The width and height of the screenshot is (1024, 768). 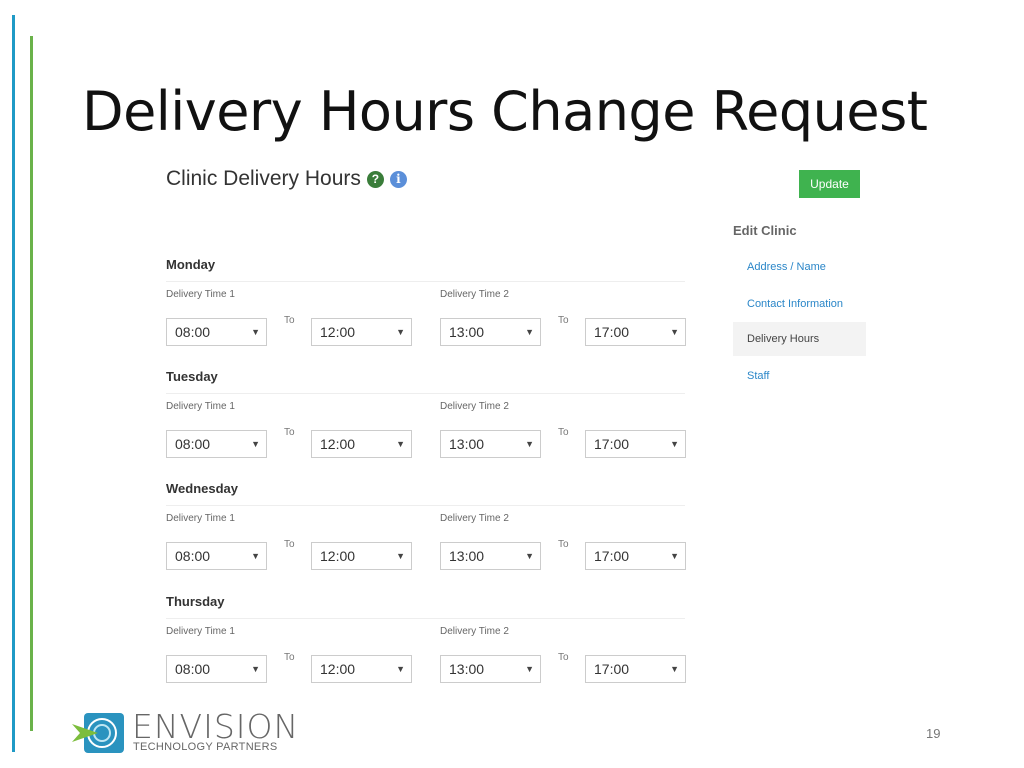 What do you see at coordinates (195, 601) in the screenshot?
I see `day-name: Thursday` at bounding box center [195, 601].